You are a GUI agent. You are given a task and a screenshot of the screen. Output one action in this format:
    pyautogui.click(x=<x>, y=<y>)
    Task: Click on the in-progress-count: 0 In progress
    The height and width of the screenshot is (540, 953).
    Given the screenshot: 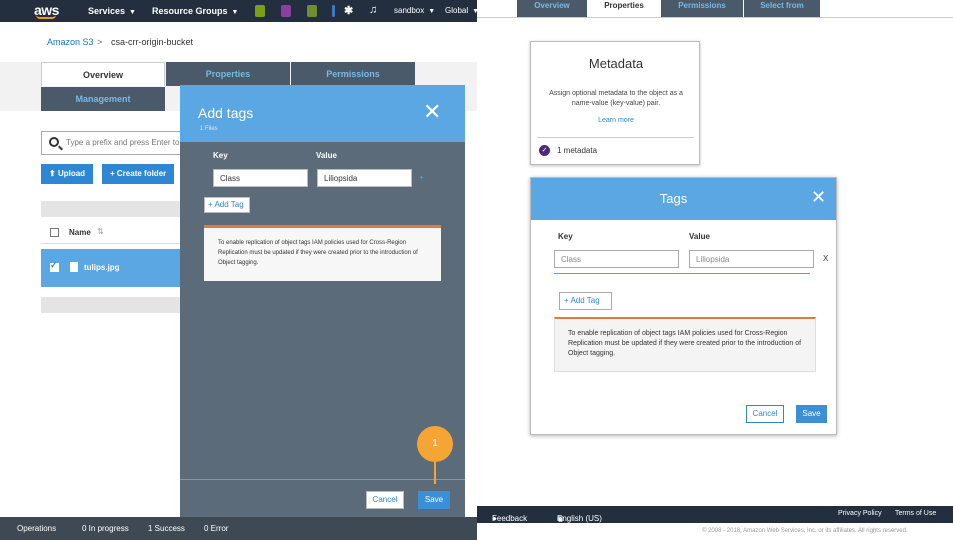 What is the action you would take?
    pyautogui.click(x=105, y=528)
    